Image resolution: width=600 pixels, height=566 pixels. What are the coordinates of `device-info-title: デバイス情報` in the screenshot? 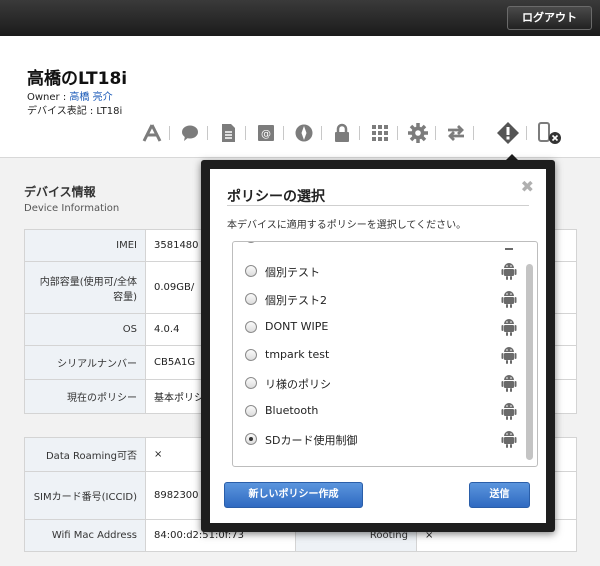 It's located at (60, 192).